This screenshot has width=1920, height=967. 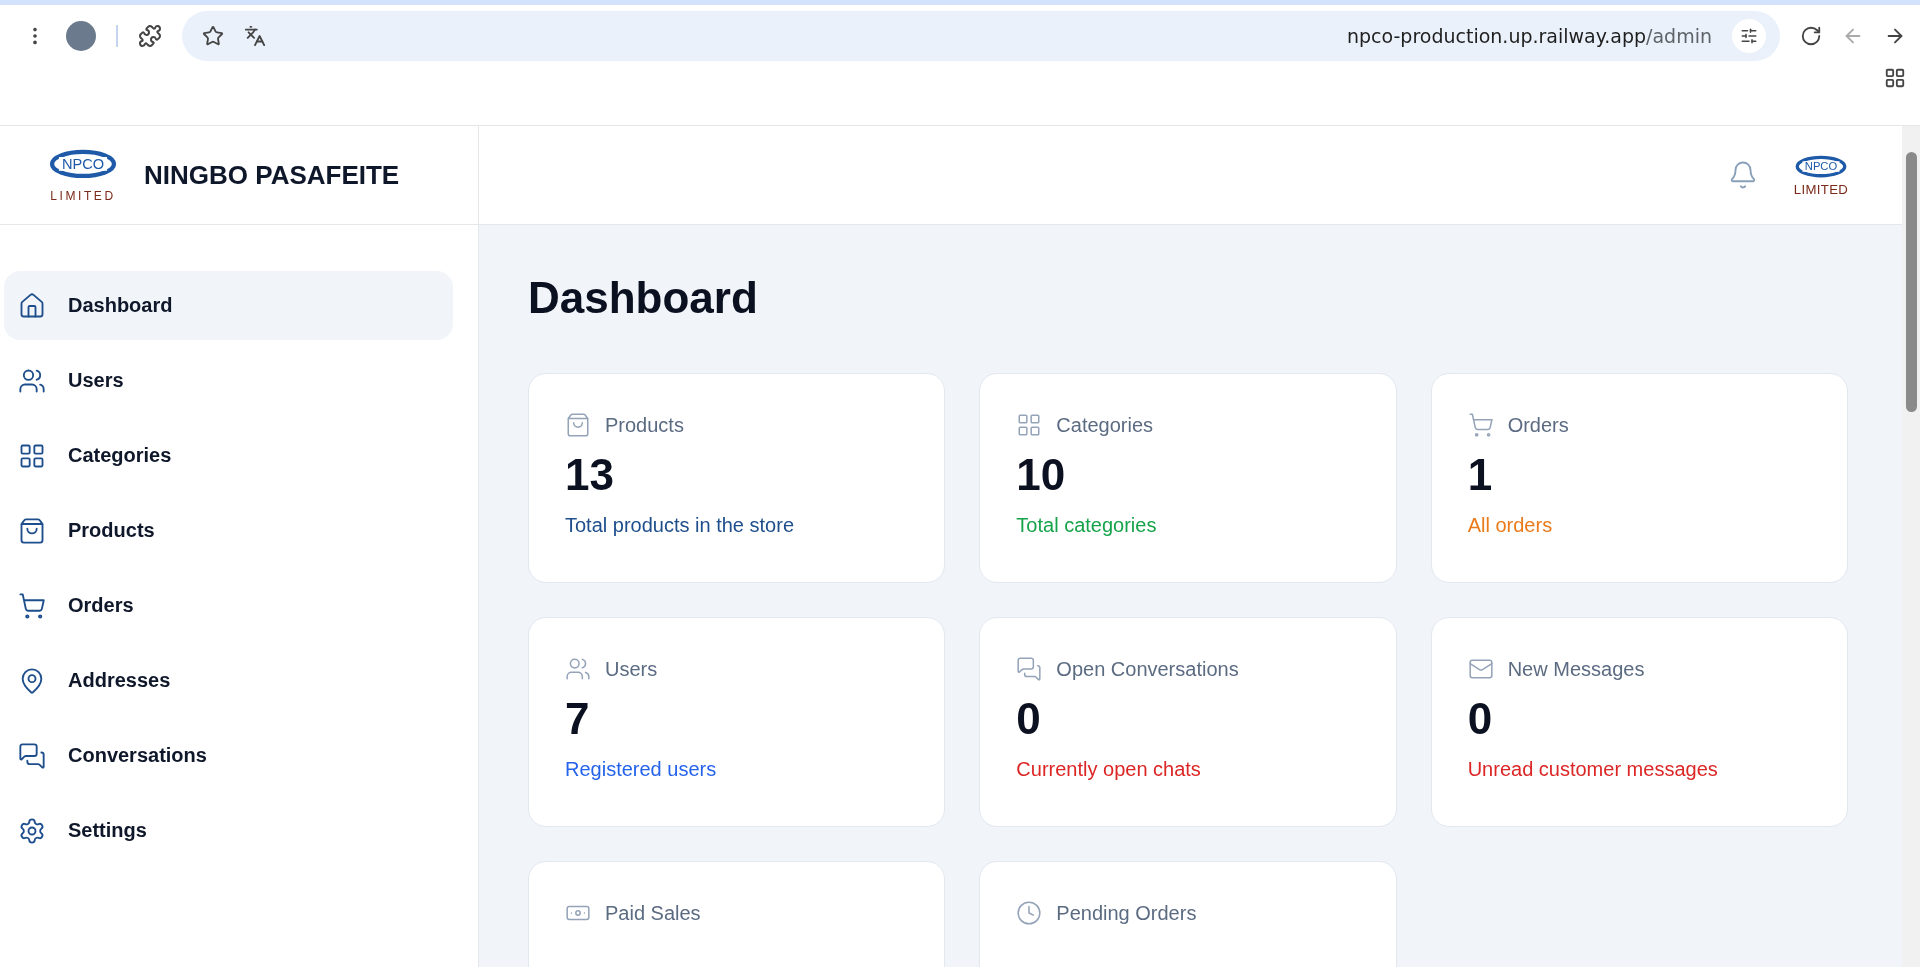 I want to click on translate-icon, so click(x=255, y=36).